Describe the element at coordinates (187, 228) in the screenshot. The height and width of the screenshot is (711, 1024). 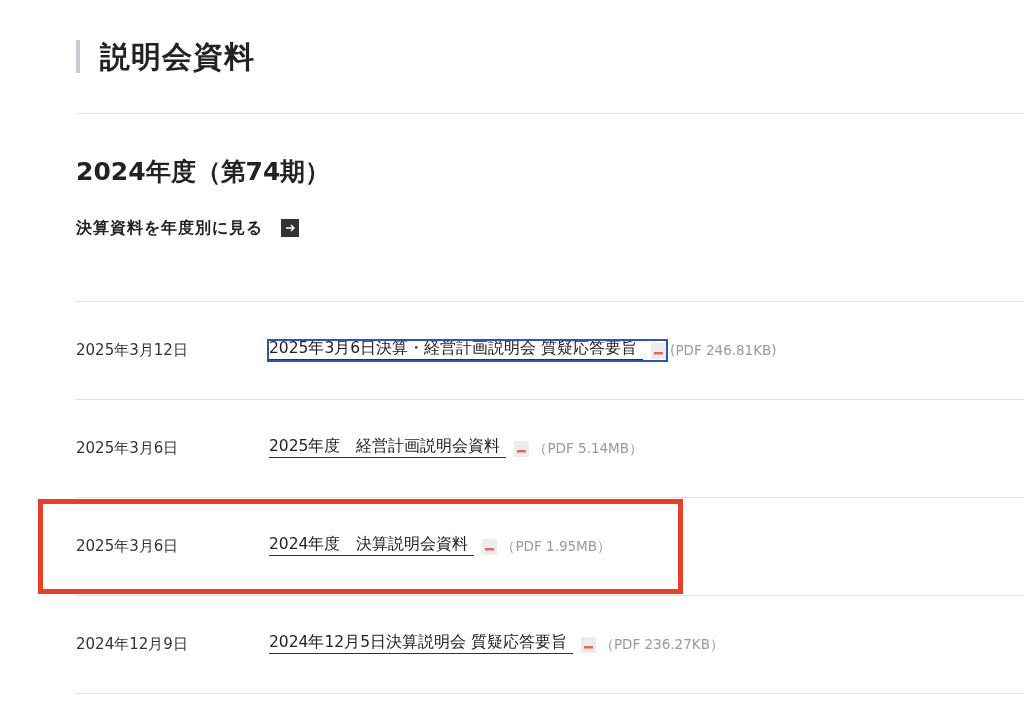
I see `archive-link: 決算資料を年度別に見る` at that location.